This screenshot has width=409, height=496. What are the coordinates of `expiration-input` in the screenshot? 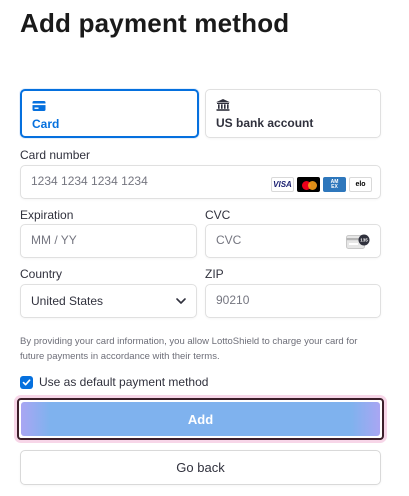 It's located at (106, 240).